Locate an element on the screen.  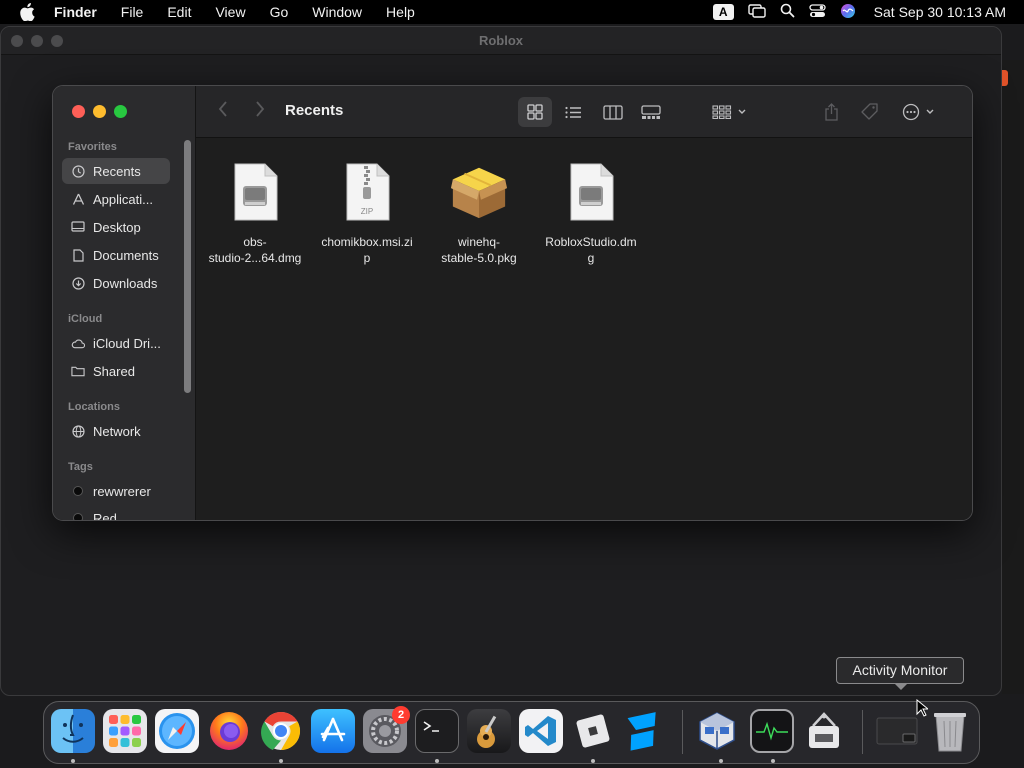
roblox-titlebar: Roblox is located at coordinates (501, 41).